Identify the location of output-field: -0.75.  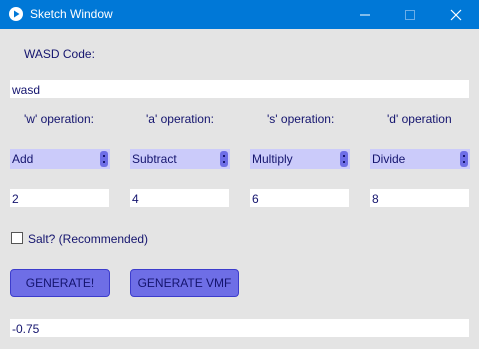
(239, 328).